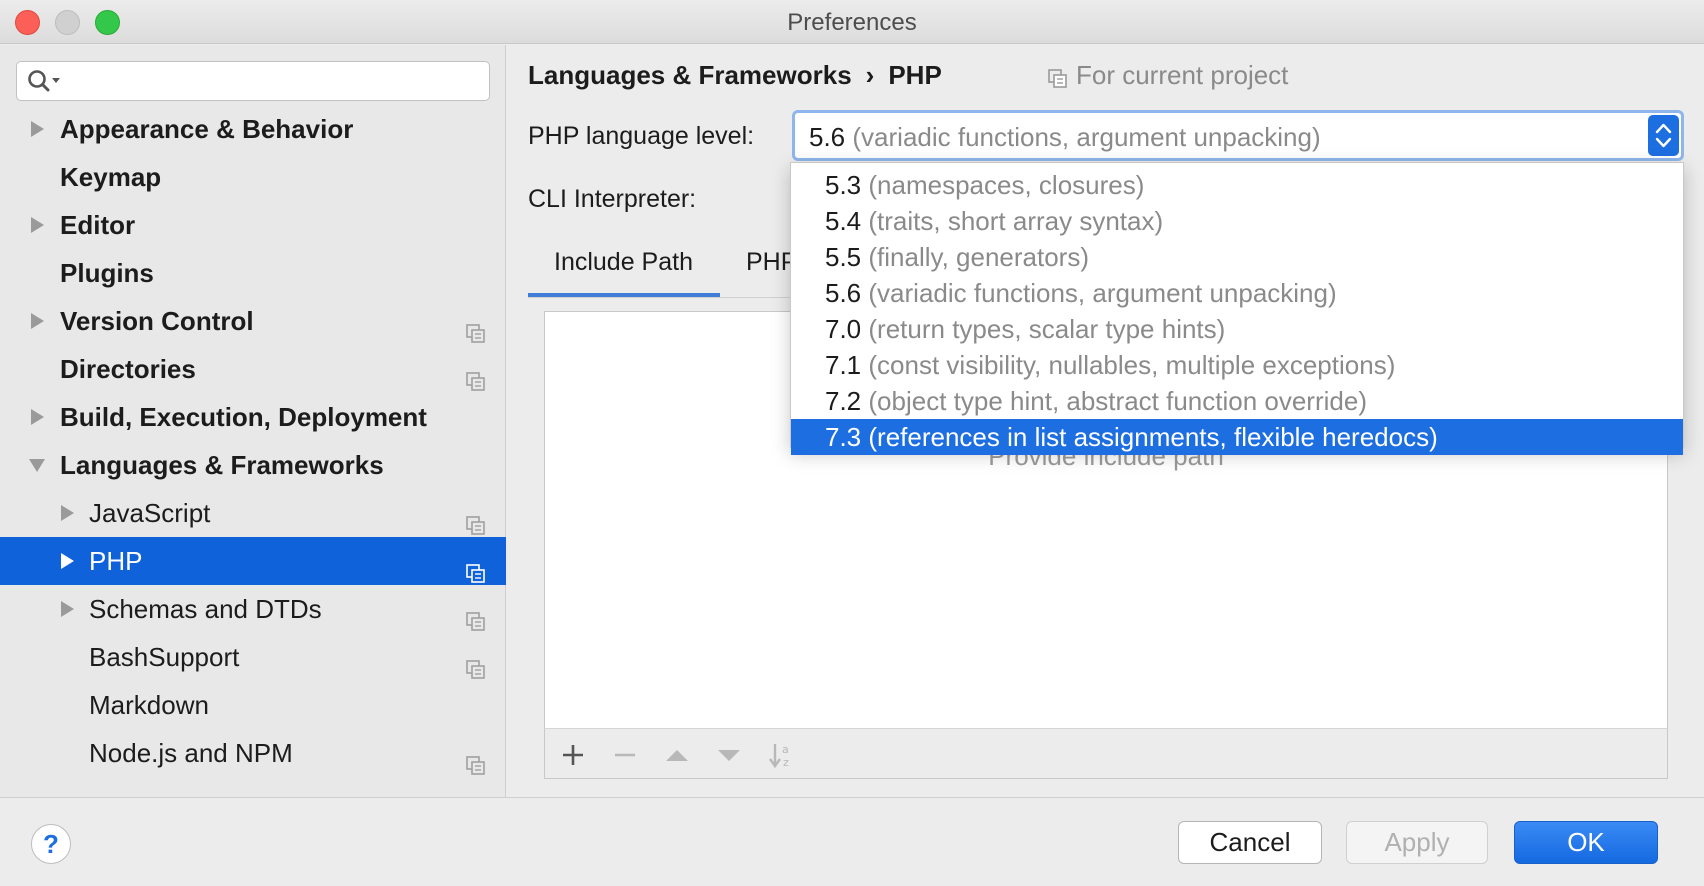  I want to click on option-text: 5.4 (traits, short array syntax), so click(994, 221).